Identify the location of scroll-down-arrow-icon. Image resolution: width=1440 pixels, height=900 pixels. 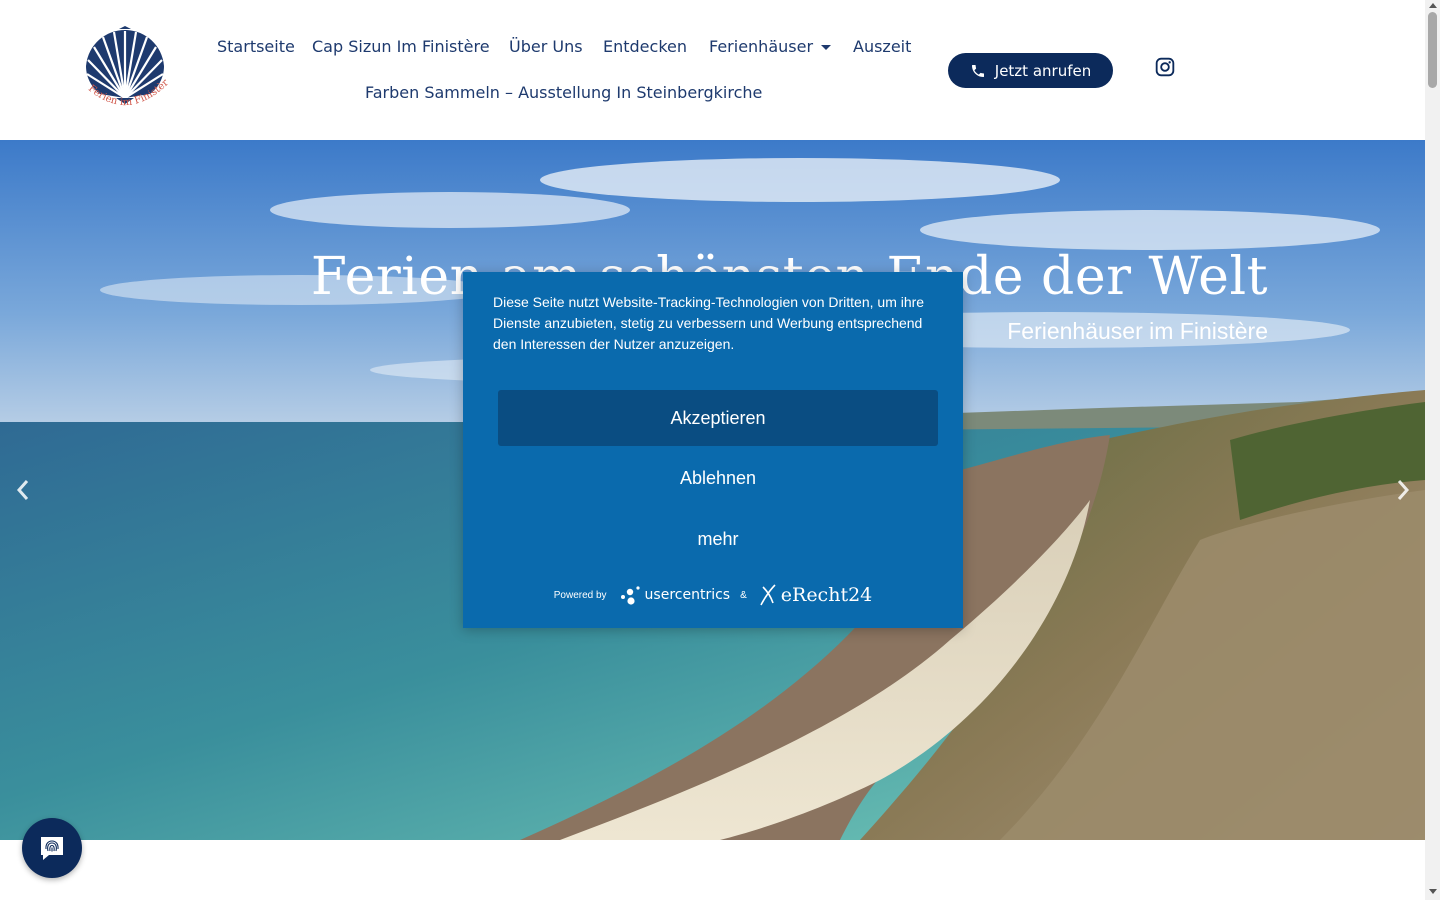
(1433, 891).